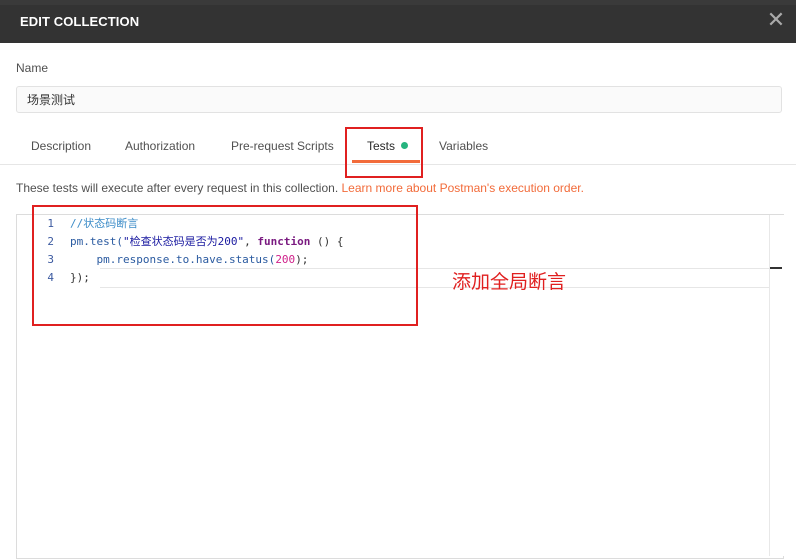 The width and height of the screenshot is (796, 559). What do you see at coordinates (61, 146) in the screenshot?
I see `tab-description: Description` at bounding box center [61, 146].